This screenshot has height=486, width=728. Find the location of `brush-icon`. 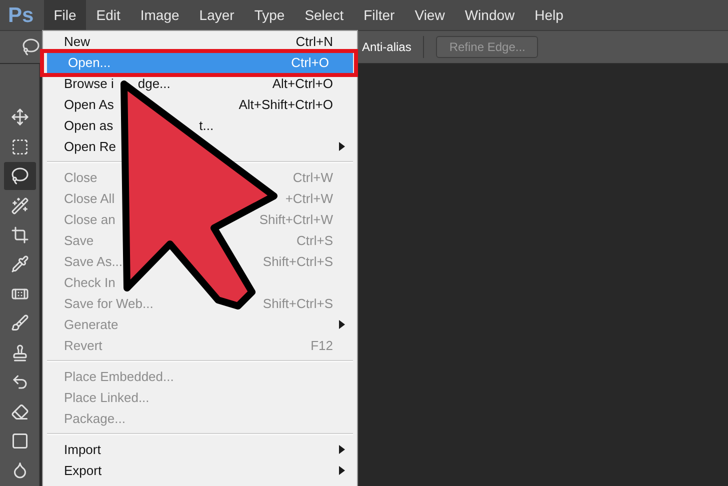

brush-icon is located at coordinates (19, 323).